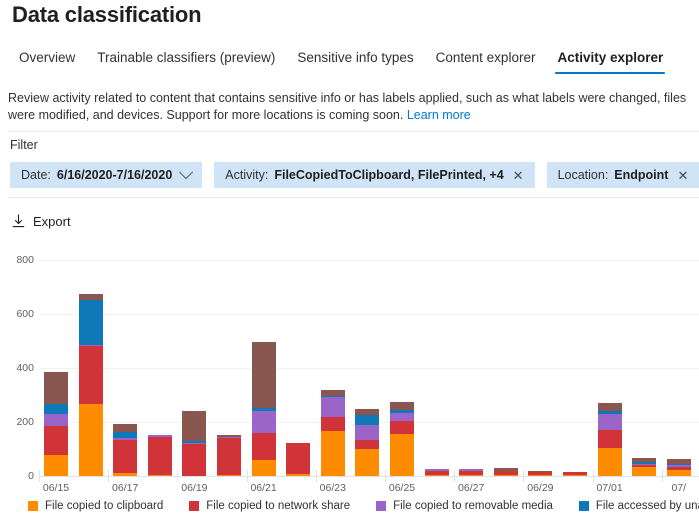  What do you see at coordinates (609, 488) in the screenshot?
I see `x-axis-tick-label: 07/01` at bounding box center [609, 488].